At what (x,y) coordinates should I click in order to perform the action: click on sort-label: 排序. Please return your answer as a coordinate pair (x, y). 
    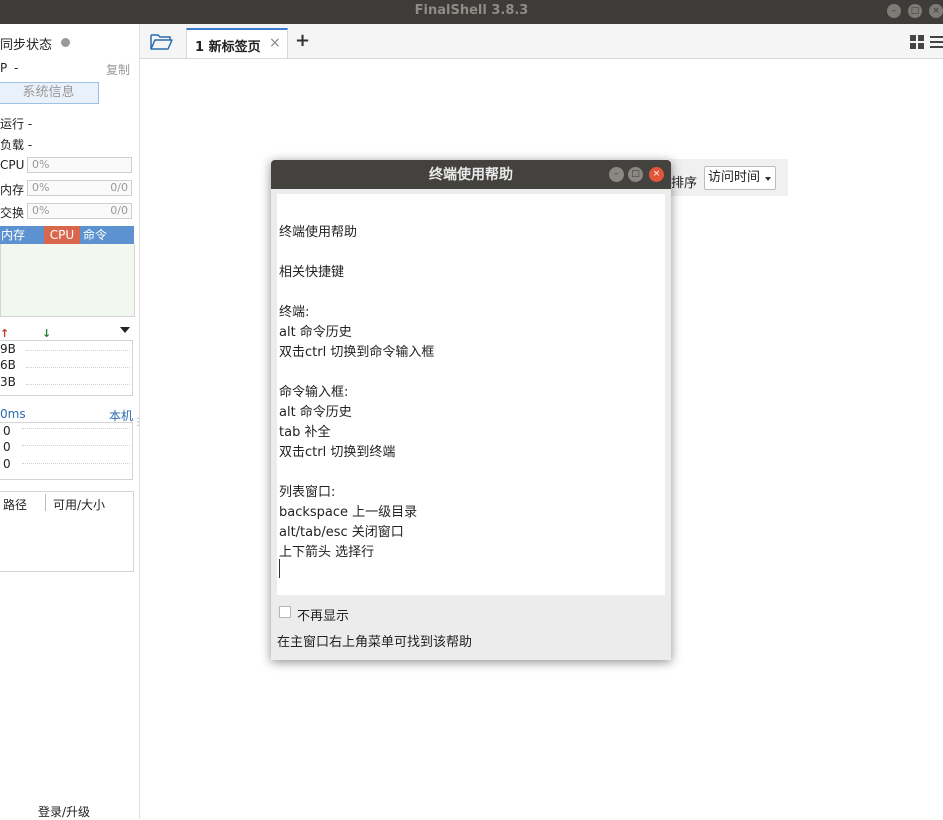
    Looking at the image, I should click on (684, 183).